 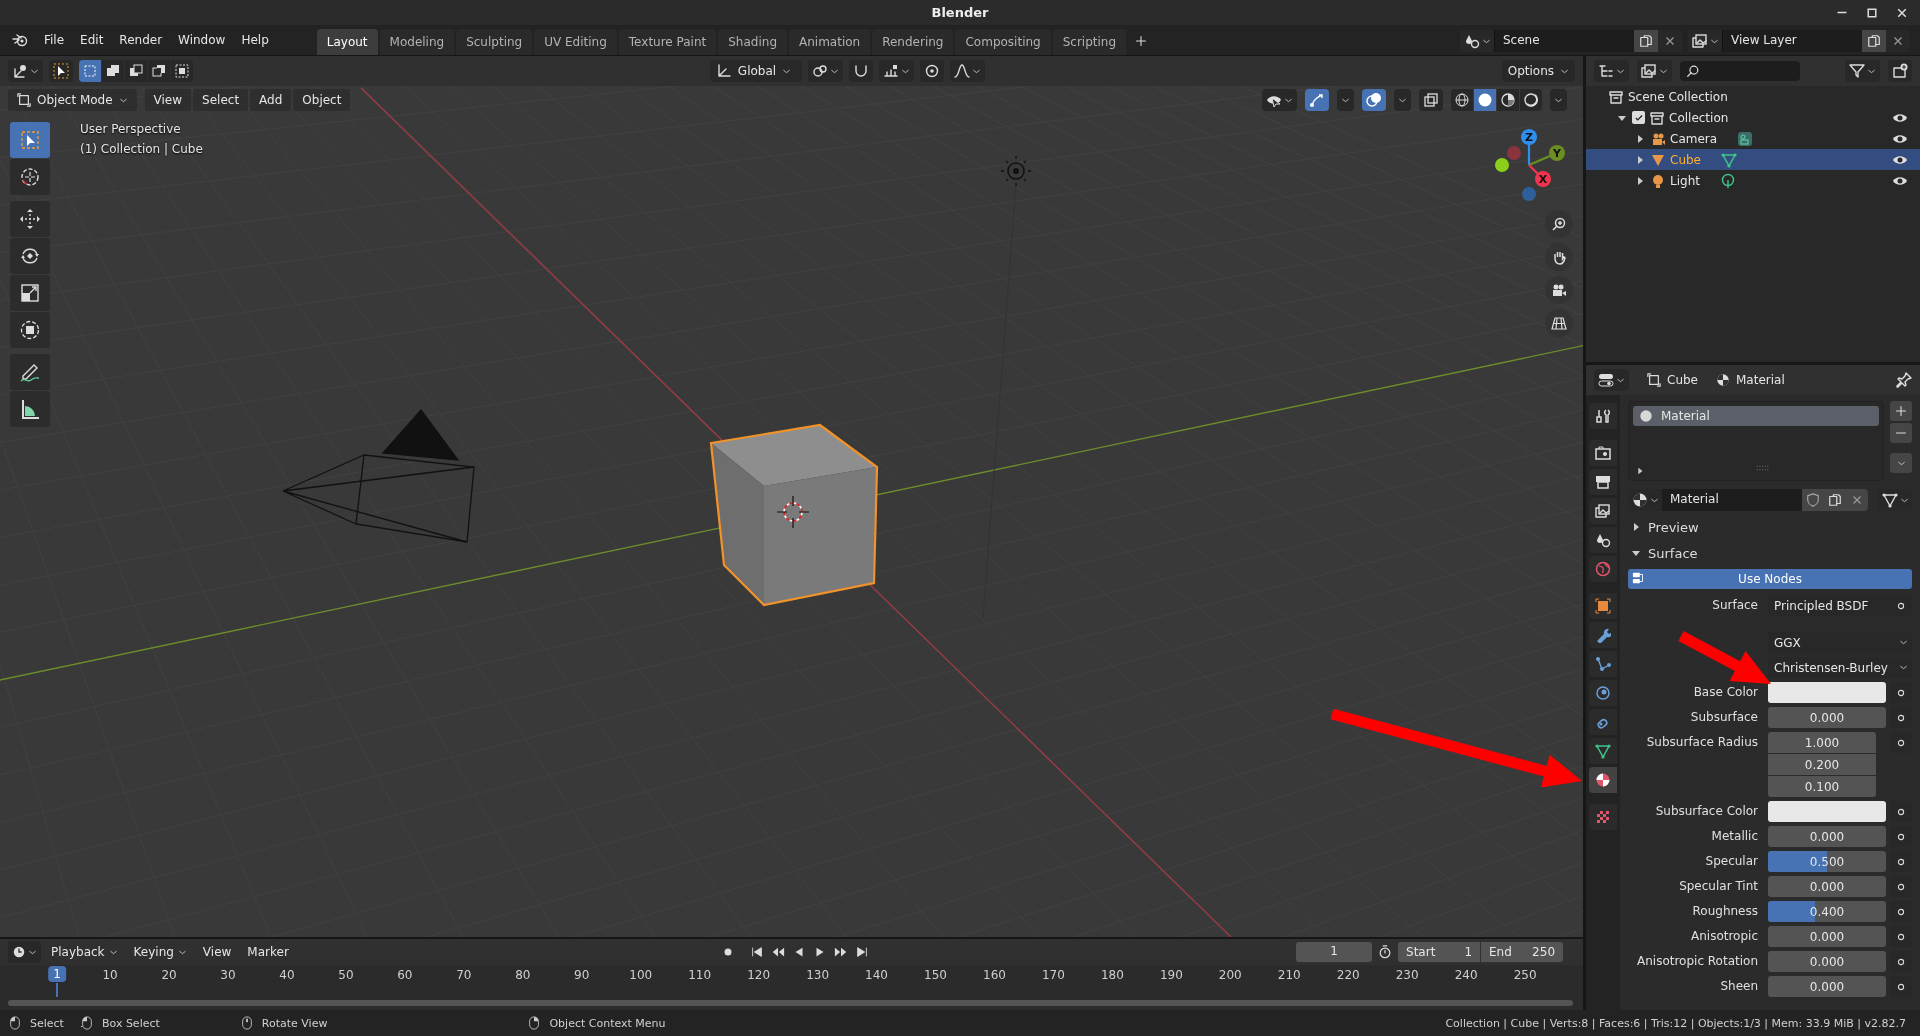 What do you see at coordinates (641, 975) in the screenshot?
I see `frame-number: 100` at bounding box center [641, 975].